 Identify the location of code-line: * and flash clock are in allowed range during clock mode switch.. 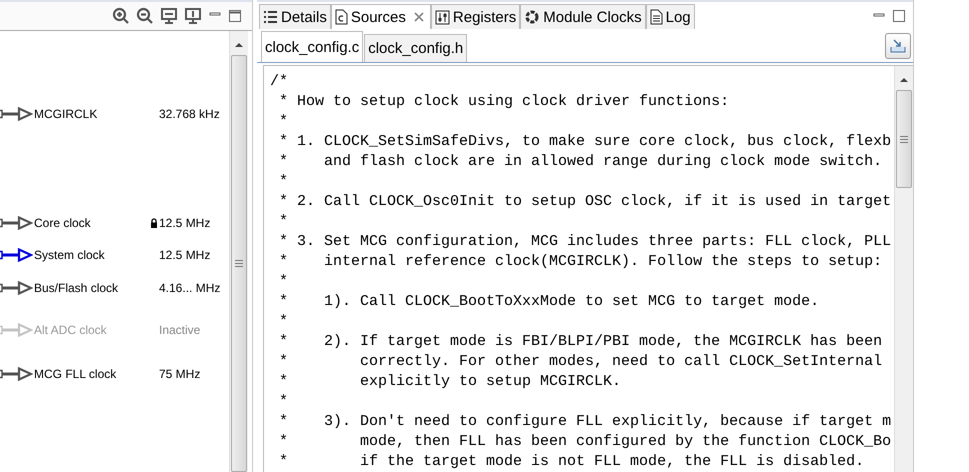
(580, 162).